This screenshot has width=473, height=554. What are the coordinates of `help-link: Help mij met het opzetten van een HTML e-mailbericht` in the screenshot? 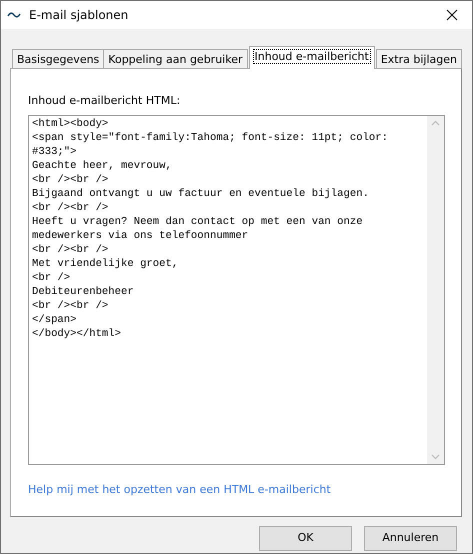 It's located at (179, 490).